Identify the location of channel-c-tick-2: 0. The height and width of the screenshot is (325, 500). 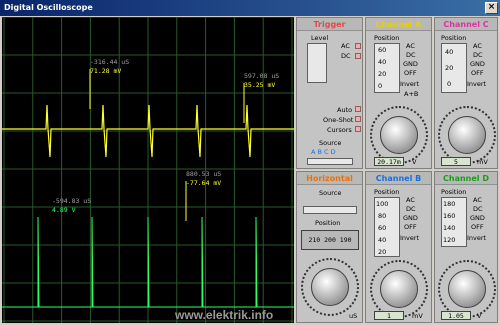
(449, 84).